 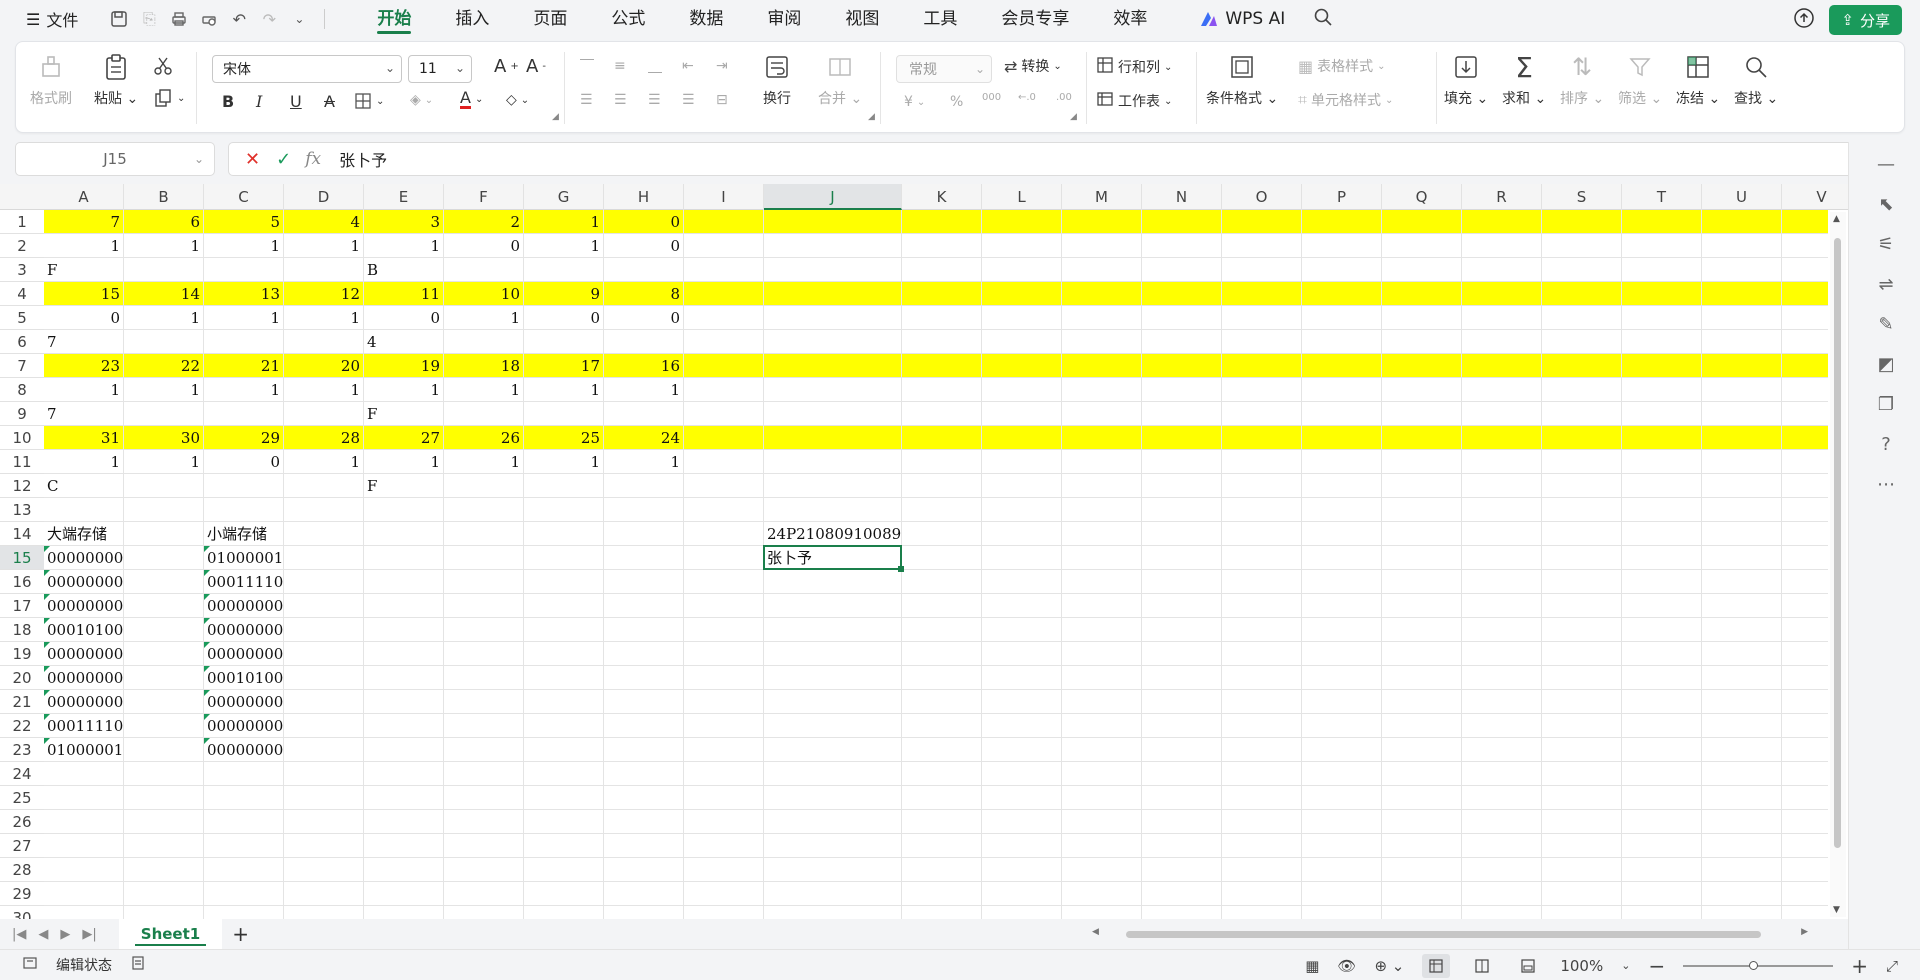 What do you see at coordinates (22, 630) in the screenshot?
I see `row-header-18: 18` at bounding box center [22, 630].